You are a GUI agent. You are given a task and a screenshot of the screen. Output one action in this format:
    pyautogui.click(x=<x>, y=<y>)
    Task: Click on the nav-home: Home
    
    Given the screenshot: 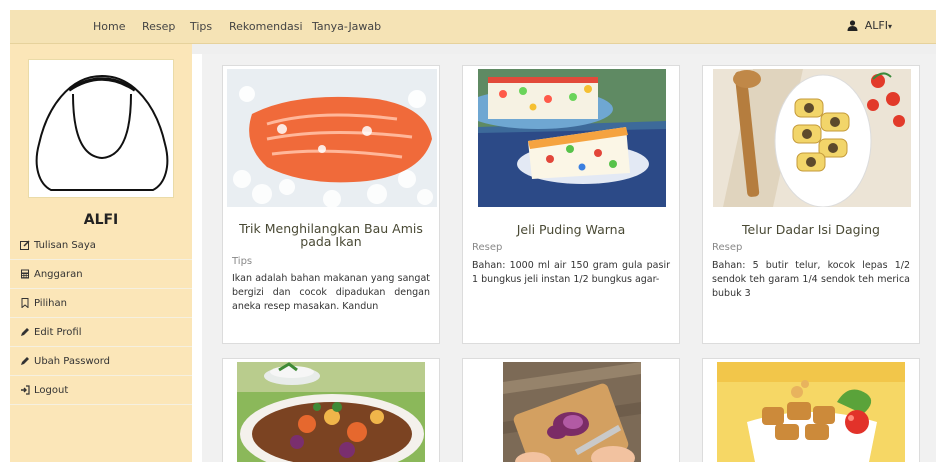 What is the action you would take?
    pyautogui.click(x=109, y=26)
    